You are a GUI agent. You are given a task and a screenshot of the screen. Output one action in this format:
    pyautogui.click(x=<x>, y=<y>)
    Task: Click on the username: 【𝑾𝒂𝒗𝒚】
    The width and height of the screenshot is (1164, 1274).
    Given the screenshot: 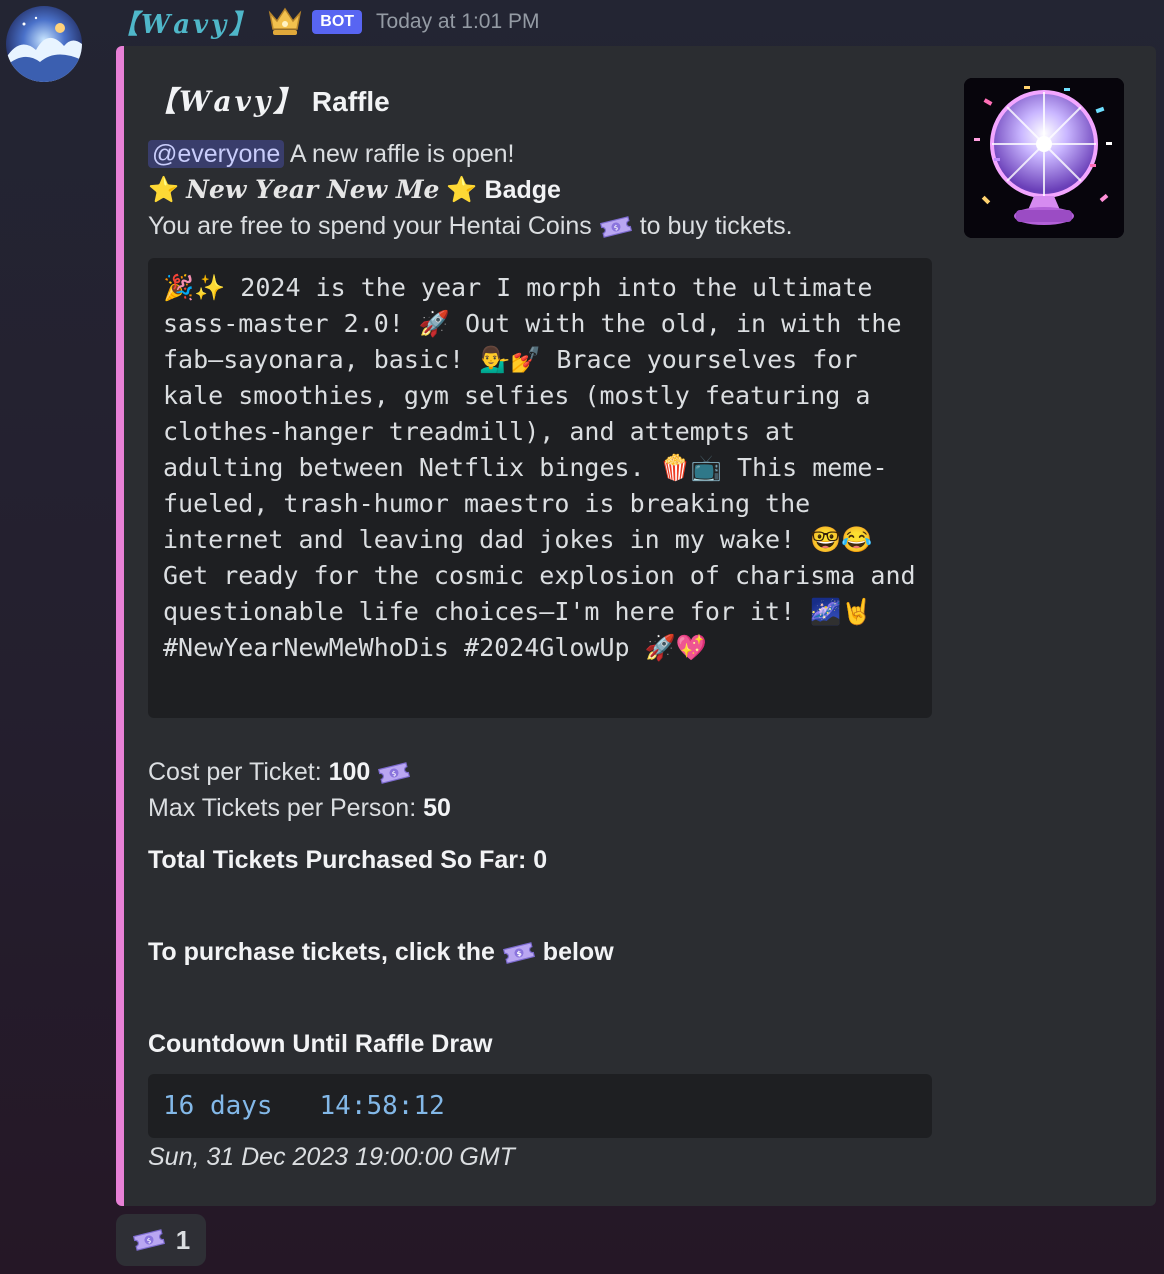 What is the action you would take?
    pyautogui.click(x=185, y=22)
    